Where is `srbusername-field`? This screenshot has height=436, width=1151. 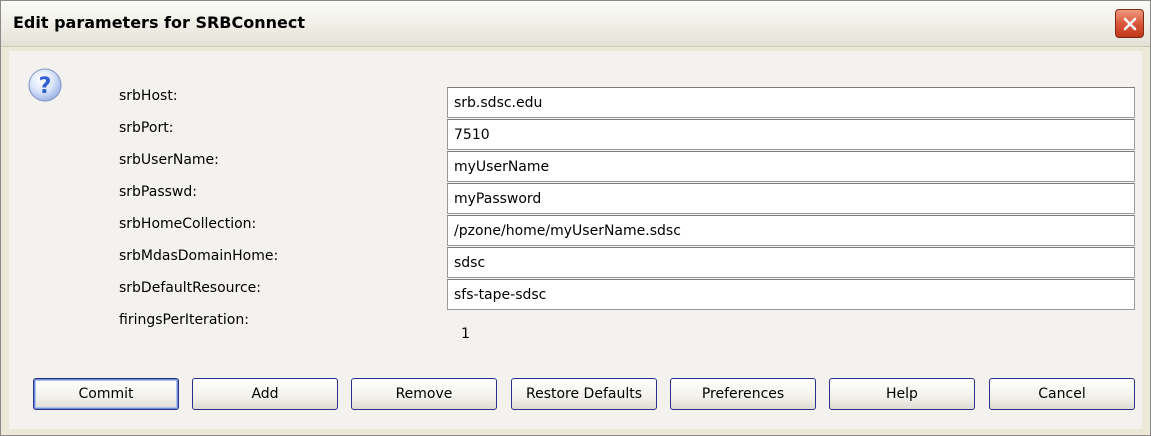
srbusername-field is located at coordinates (791, 166).